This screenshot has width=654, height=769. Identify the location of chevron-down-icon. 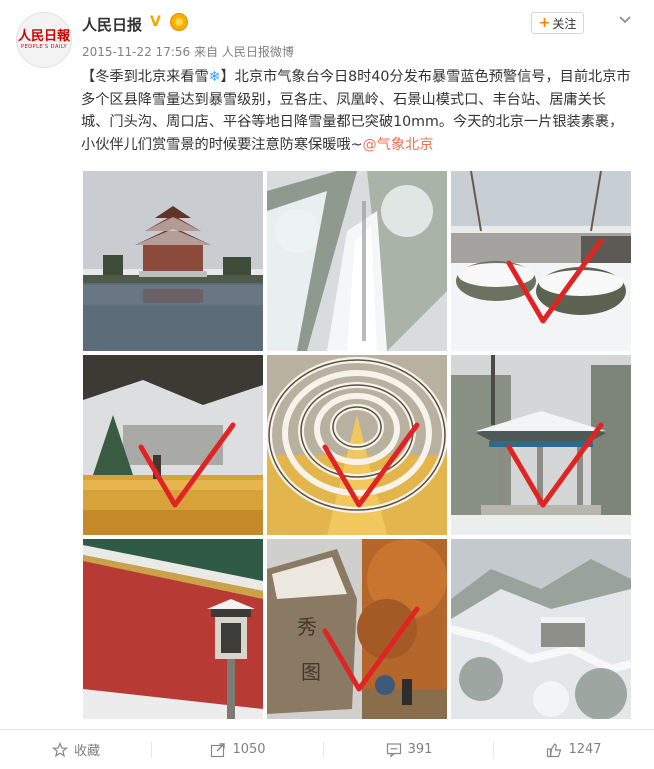
(625, 20).